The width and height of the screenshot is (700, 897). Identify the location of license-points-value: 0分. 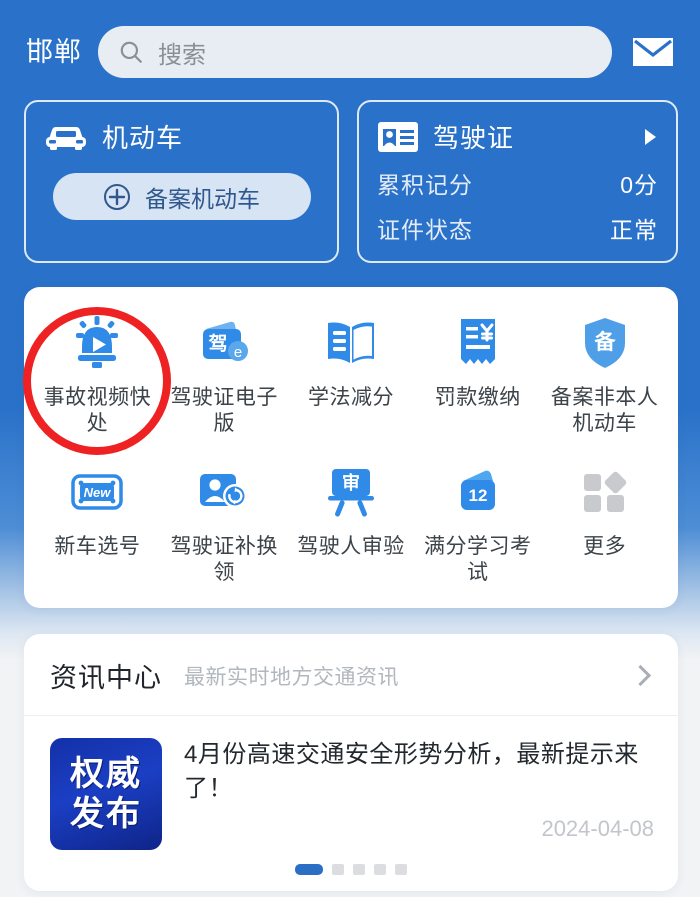
(639, 185).